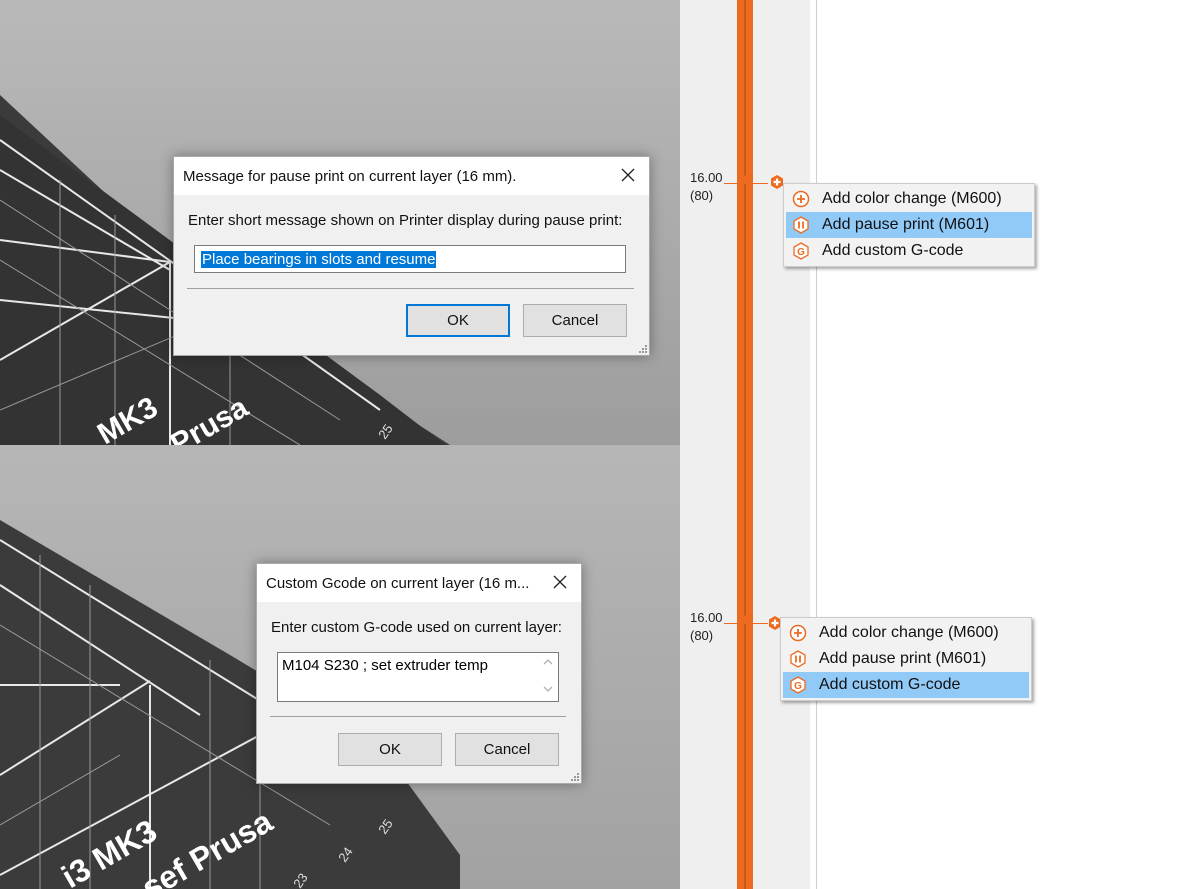 This screenshot has width=1200, height=889. I want to click on pause-message-input: Place bearings in slots and resume, so click(410, 259).